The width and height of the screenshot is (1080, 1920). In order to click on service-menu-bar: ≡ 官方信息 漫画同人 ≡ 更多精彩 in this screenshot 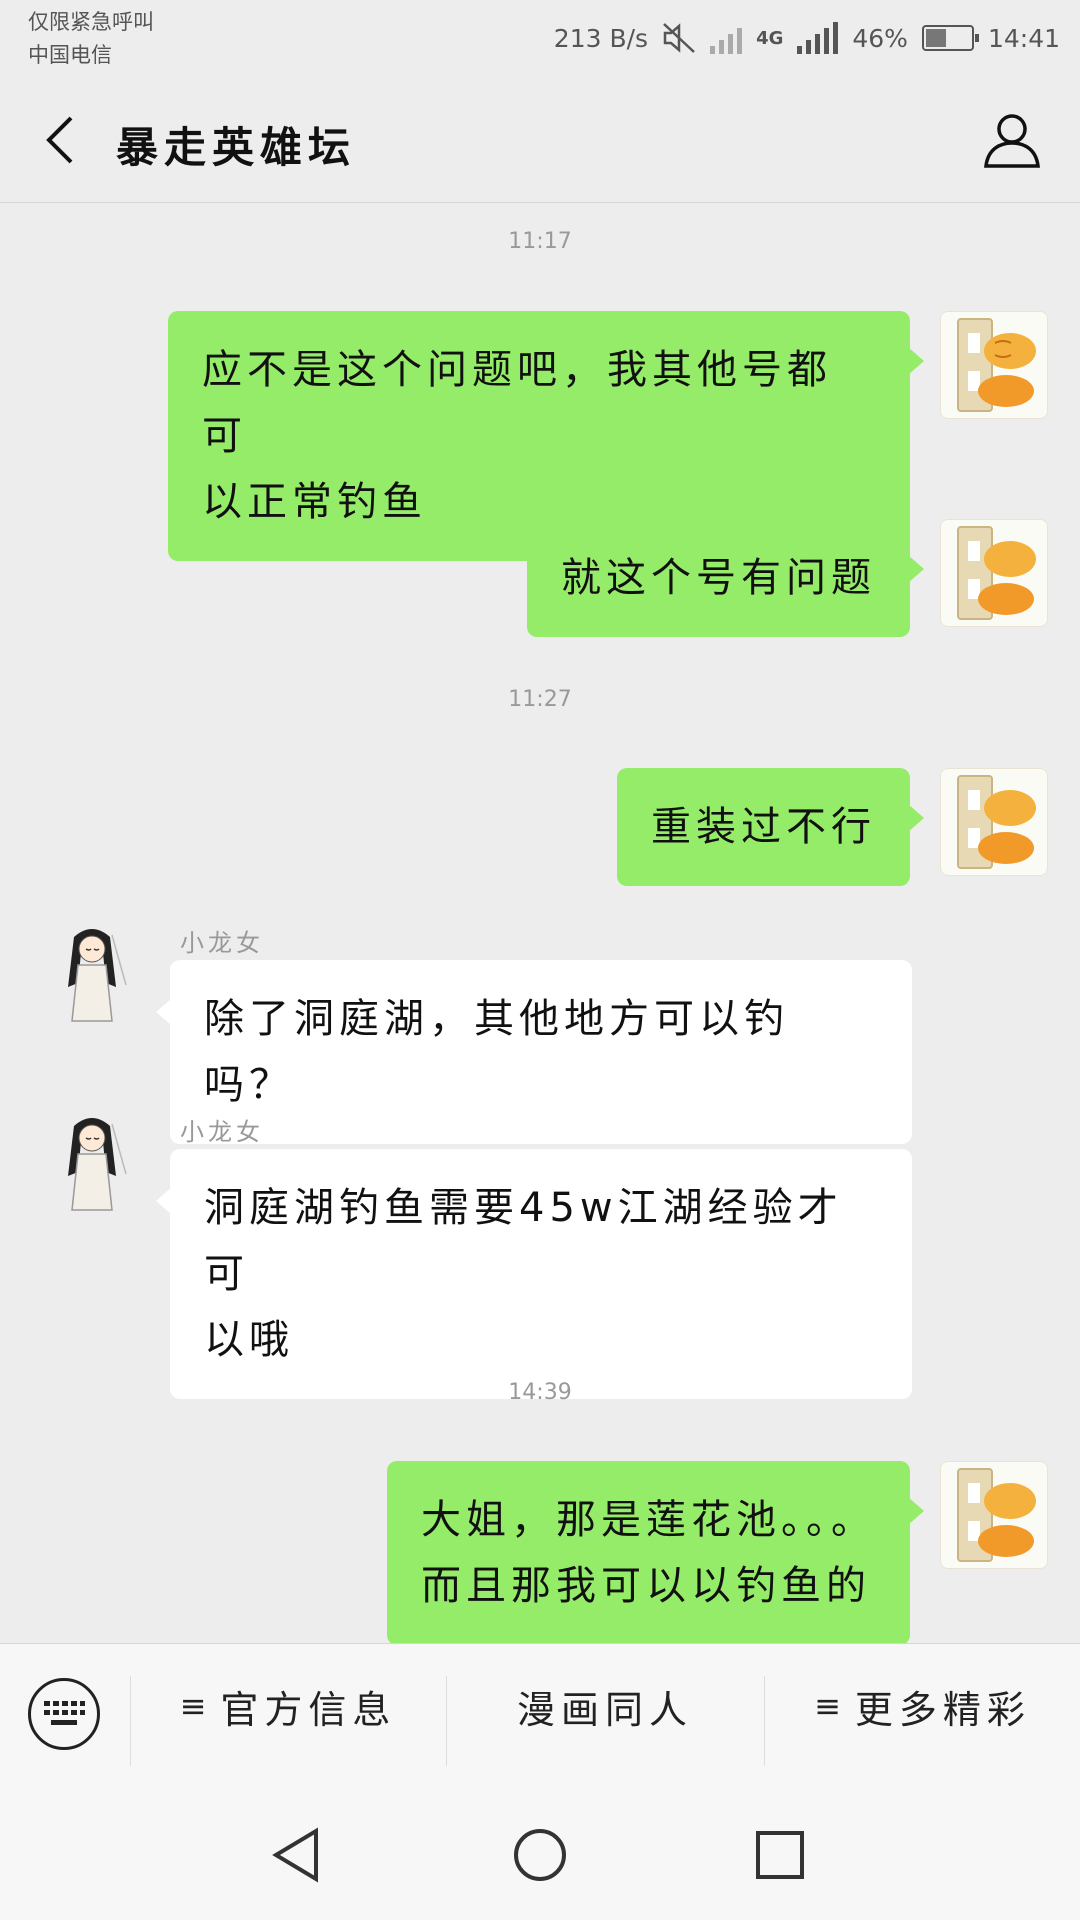, I will do `click(540, 1718)`.